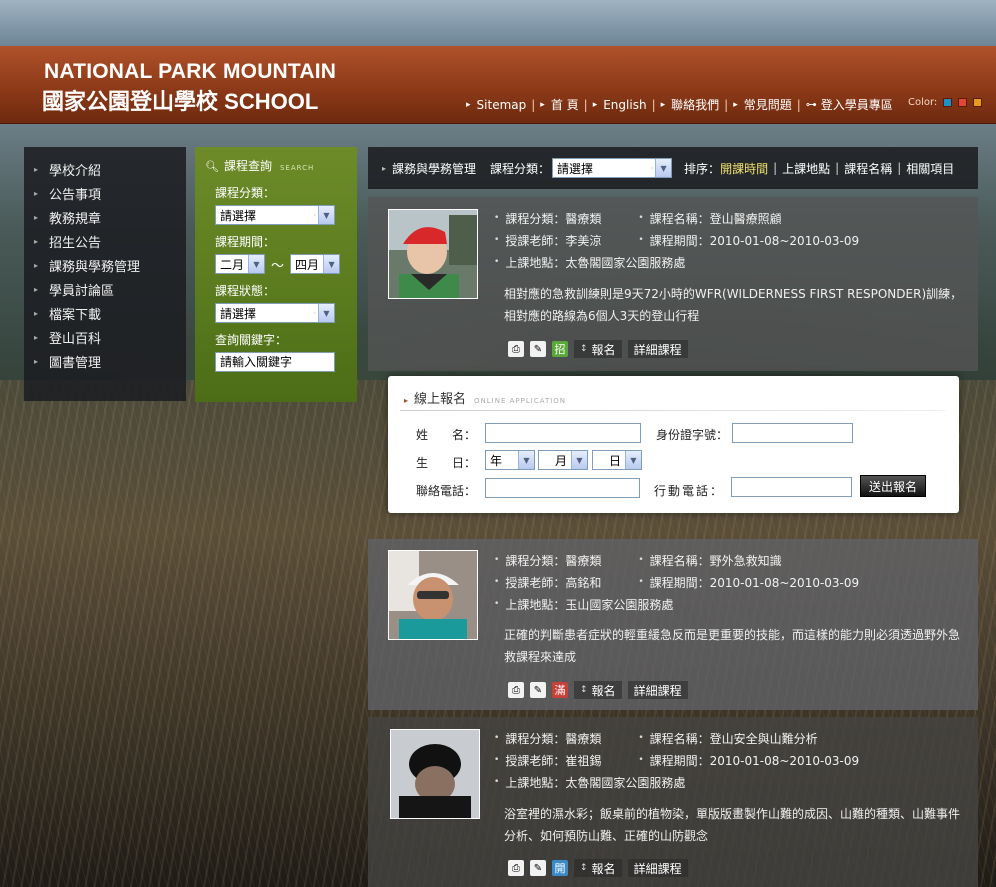 This screenshot has height=887, width=996. What do you see at coordinates (105, 193) in the screenshot?
I see `menu-item-news: ▸ 公告事項` at bounding box center [105, 193].